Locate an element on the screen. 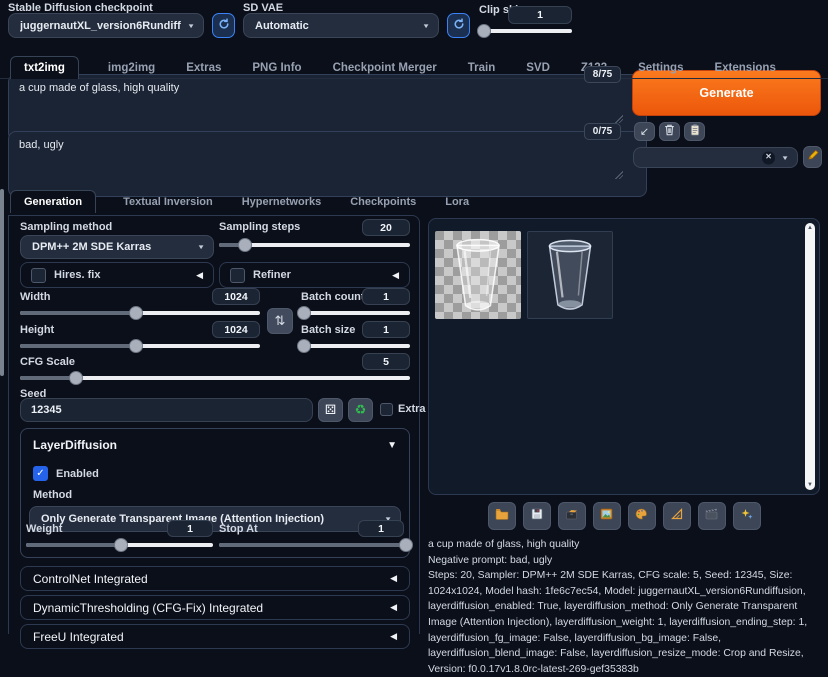  edit-styles-button is located at coordinates (812, 157).